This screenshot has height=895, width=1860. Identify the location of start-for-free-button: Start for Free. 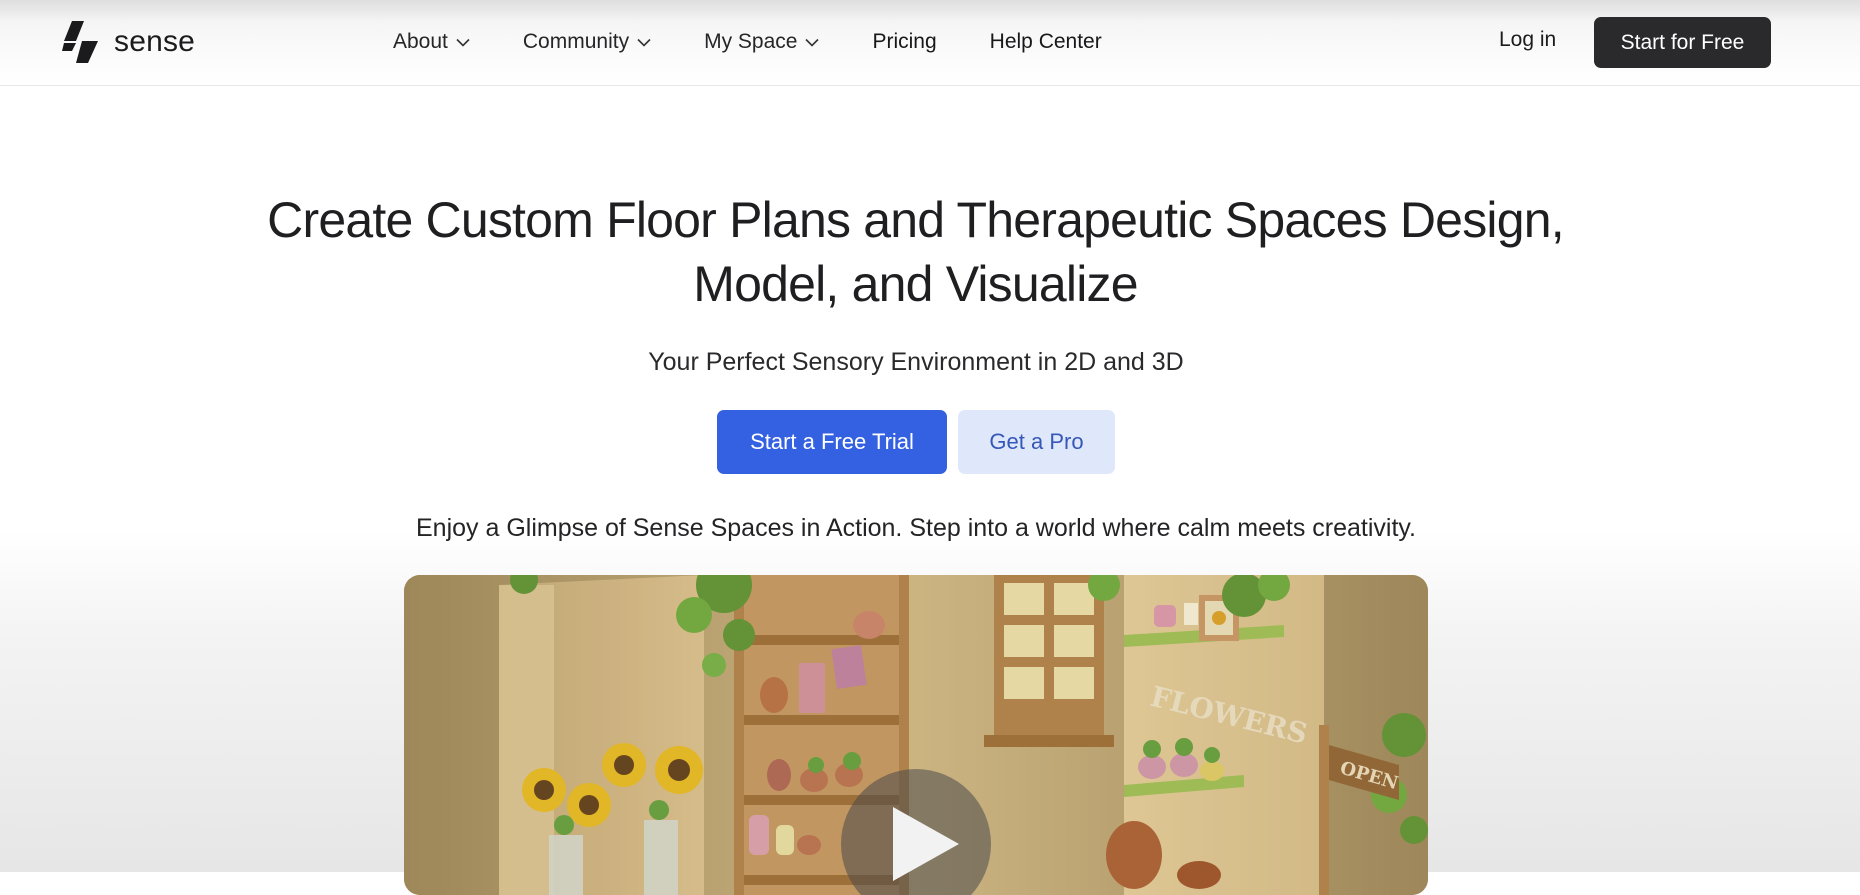
(1682, 42).